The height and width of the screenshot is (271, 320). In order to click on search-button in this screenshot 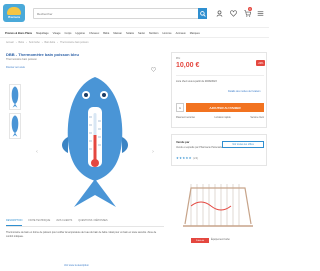, I will do `click(202, 13)`.